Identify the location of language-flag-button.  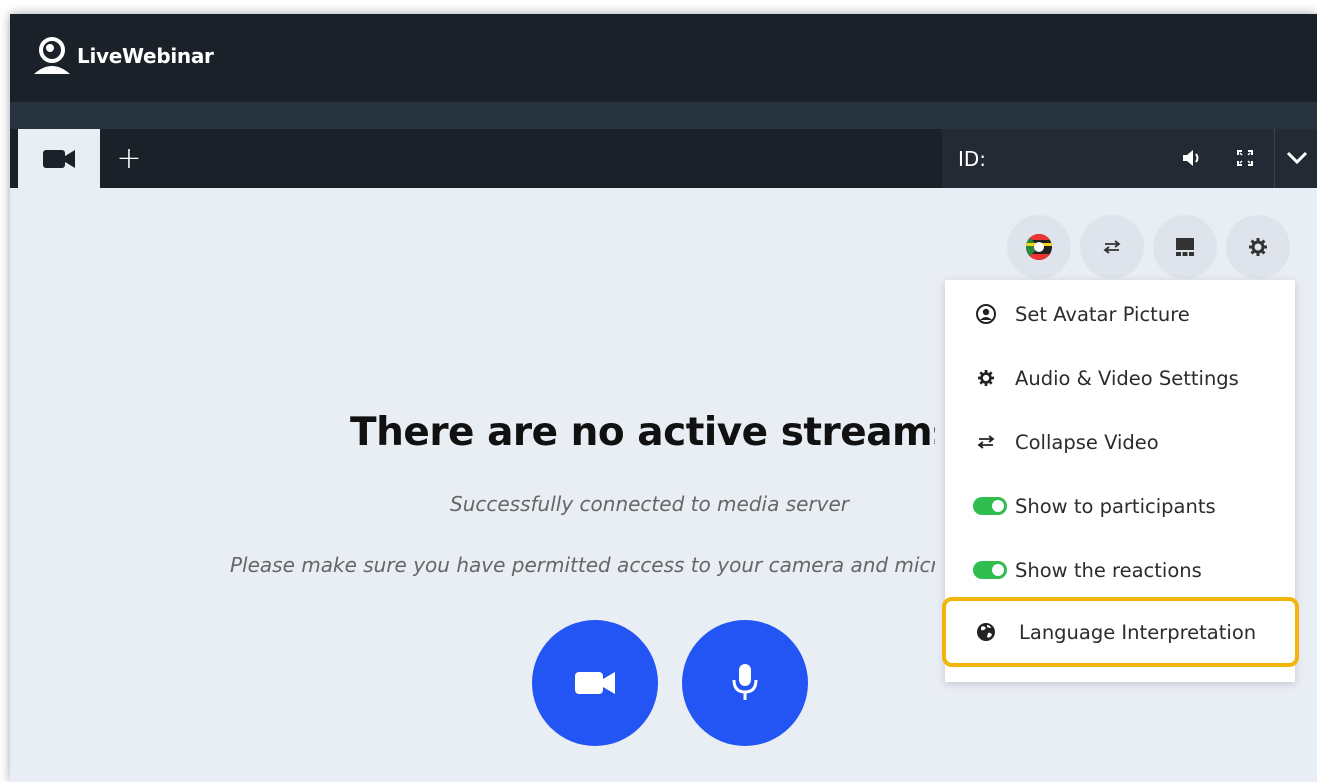
(1039, 247).